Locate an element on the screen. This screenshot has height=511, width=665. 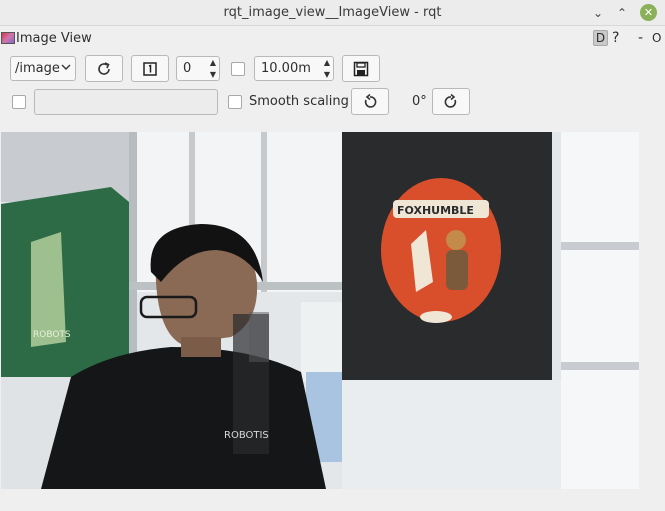
help-button: ? is located at coordinates (615, 38).